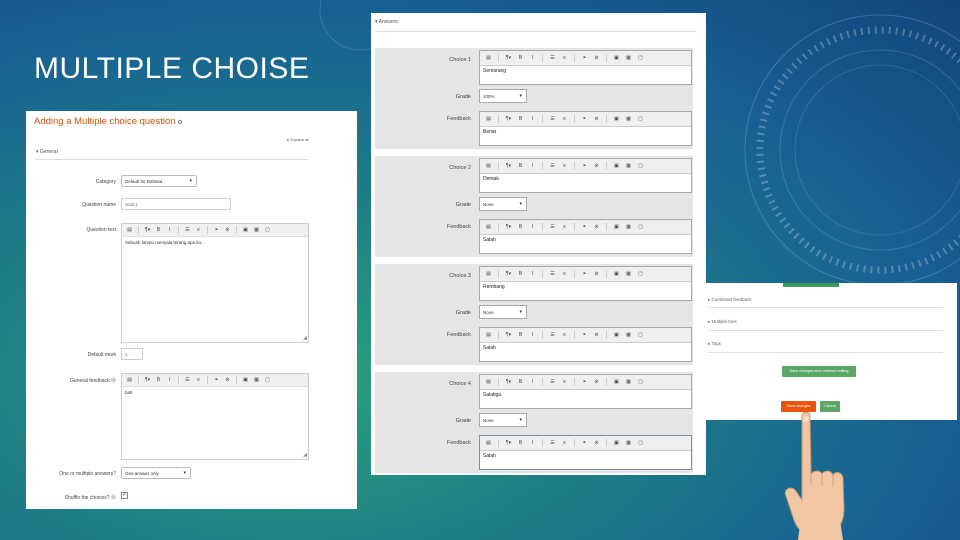 The height and width of the screenshot is (540, 960). Describe the element at coordinates (156, 473) in the screenshot. I see `one-or-multiple-select: One answer only ▾` at that location.